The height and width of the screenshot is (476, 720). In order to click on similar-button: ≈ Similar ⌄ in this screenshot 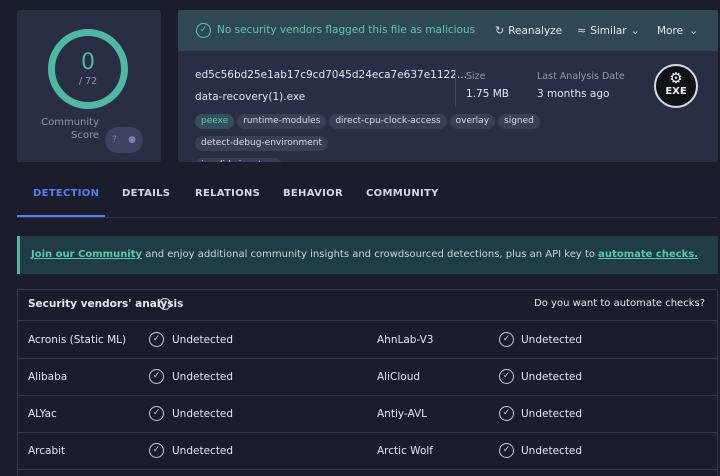, I will do `click(610, 30)`.